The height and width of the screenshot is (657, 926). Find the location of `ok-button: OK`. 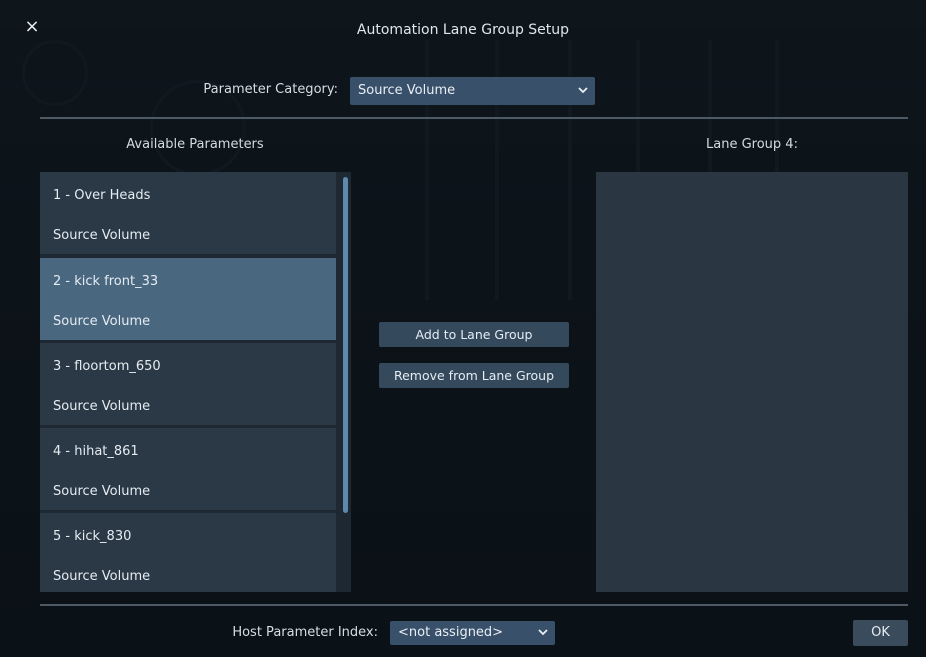

ok-button: OK is located at coordinates (880, 633).